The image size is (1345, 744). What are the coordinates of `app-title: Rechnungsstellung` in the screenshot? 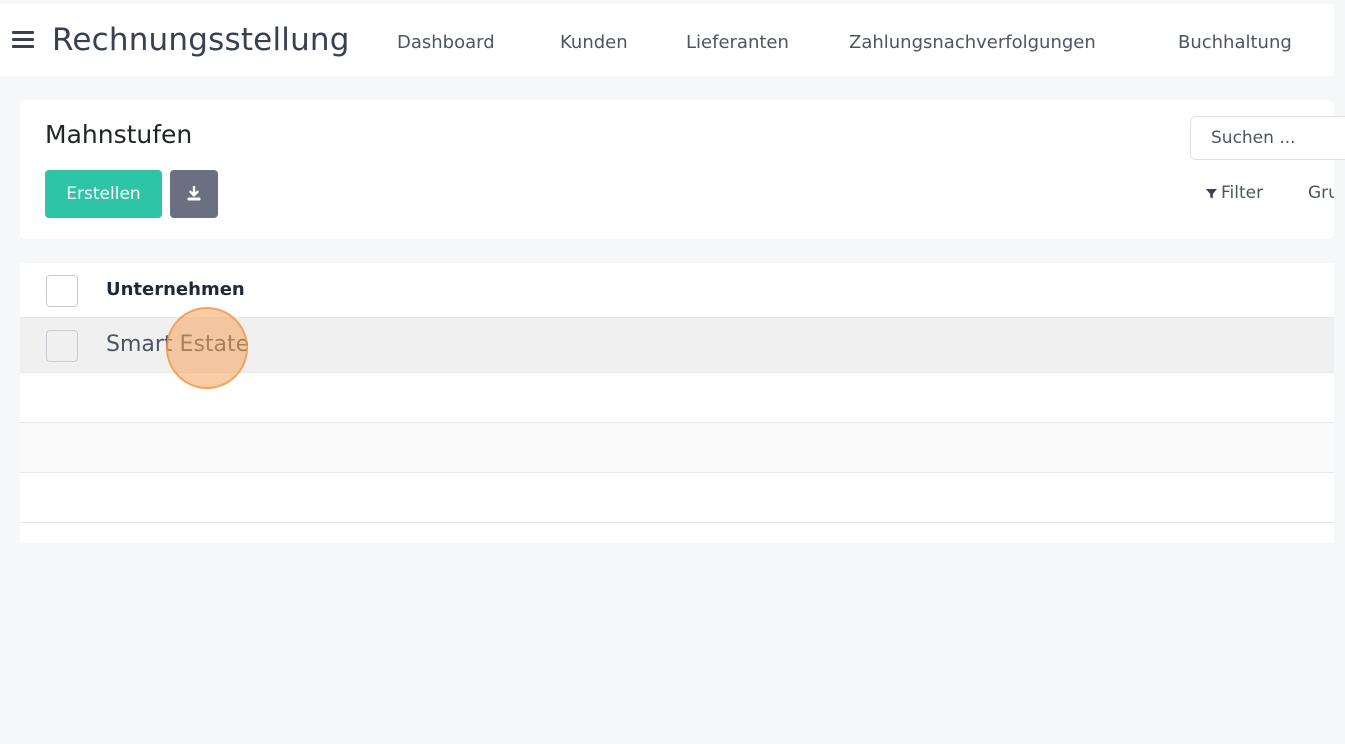 It's located at (201, 40).